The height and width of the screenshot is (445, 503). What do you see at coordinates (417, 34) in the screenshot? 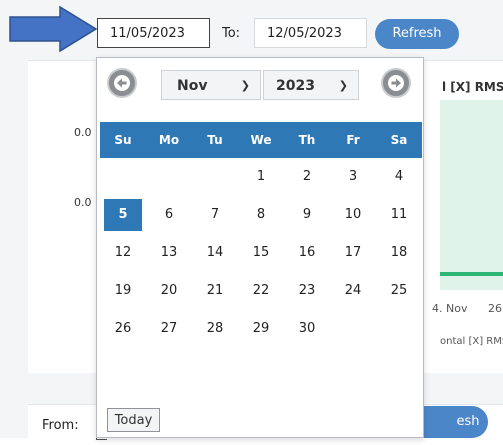
I see `refresh-button: Refresh` at bounding box center [417, 34].